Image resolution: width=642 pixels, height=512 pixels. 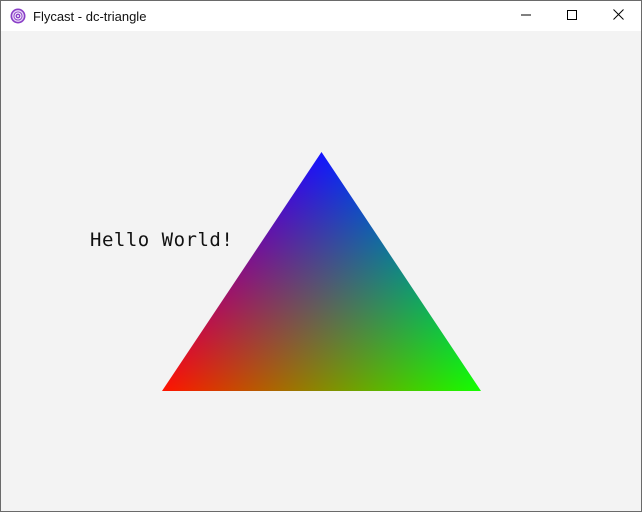 I want to click on maximize-button, so click(x=572, y=16).